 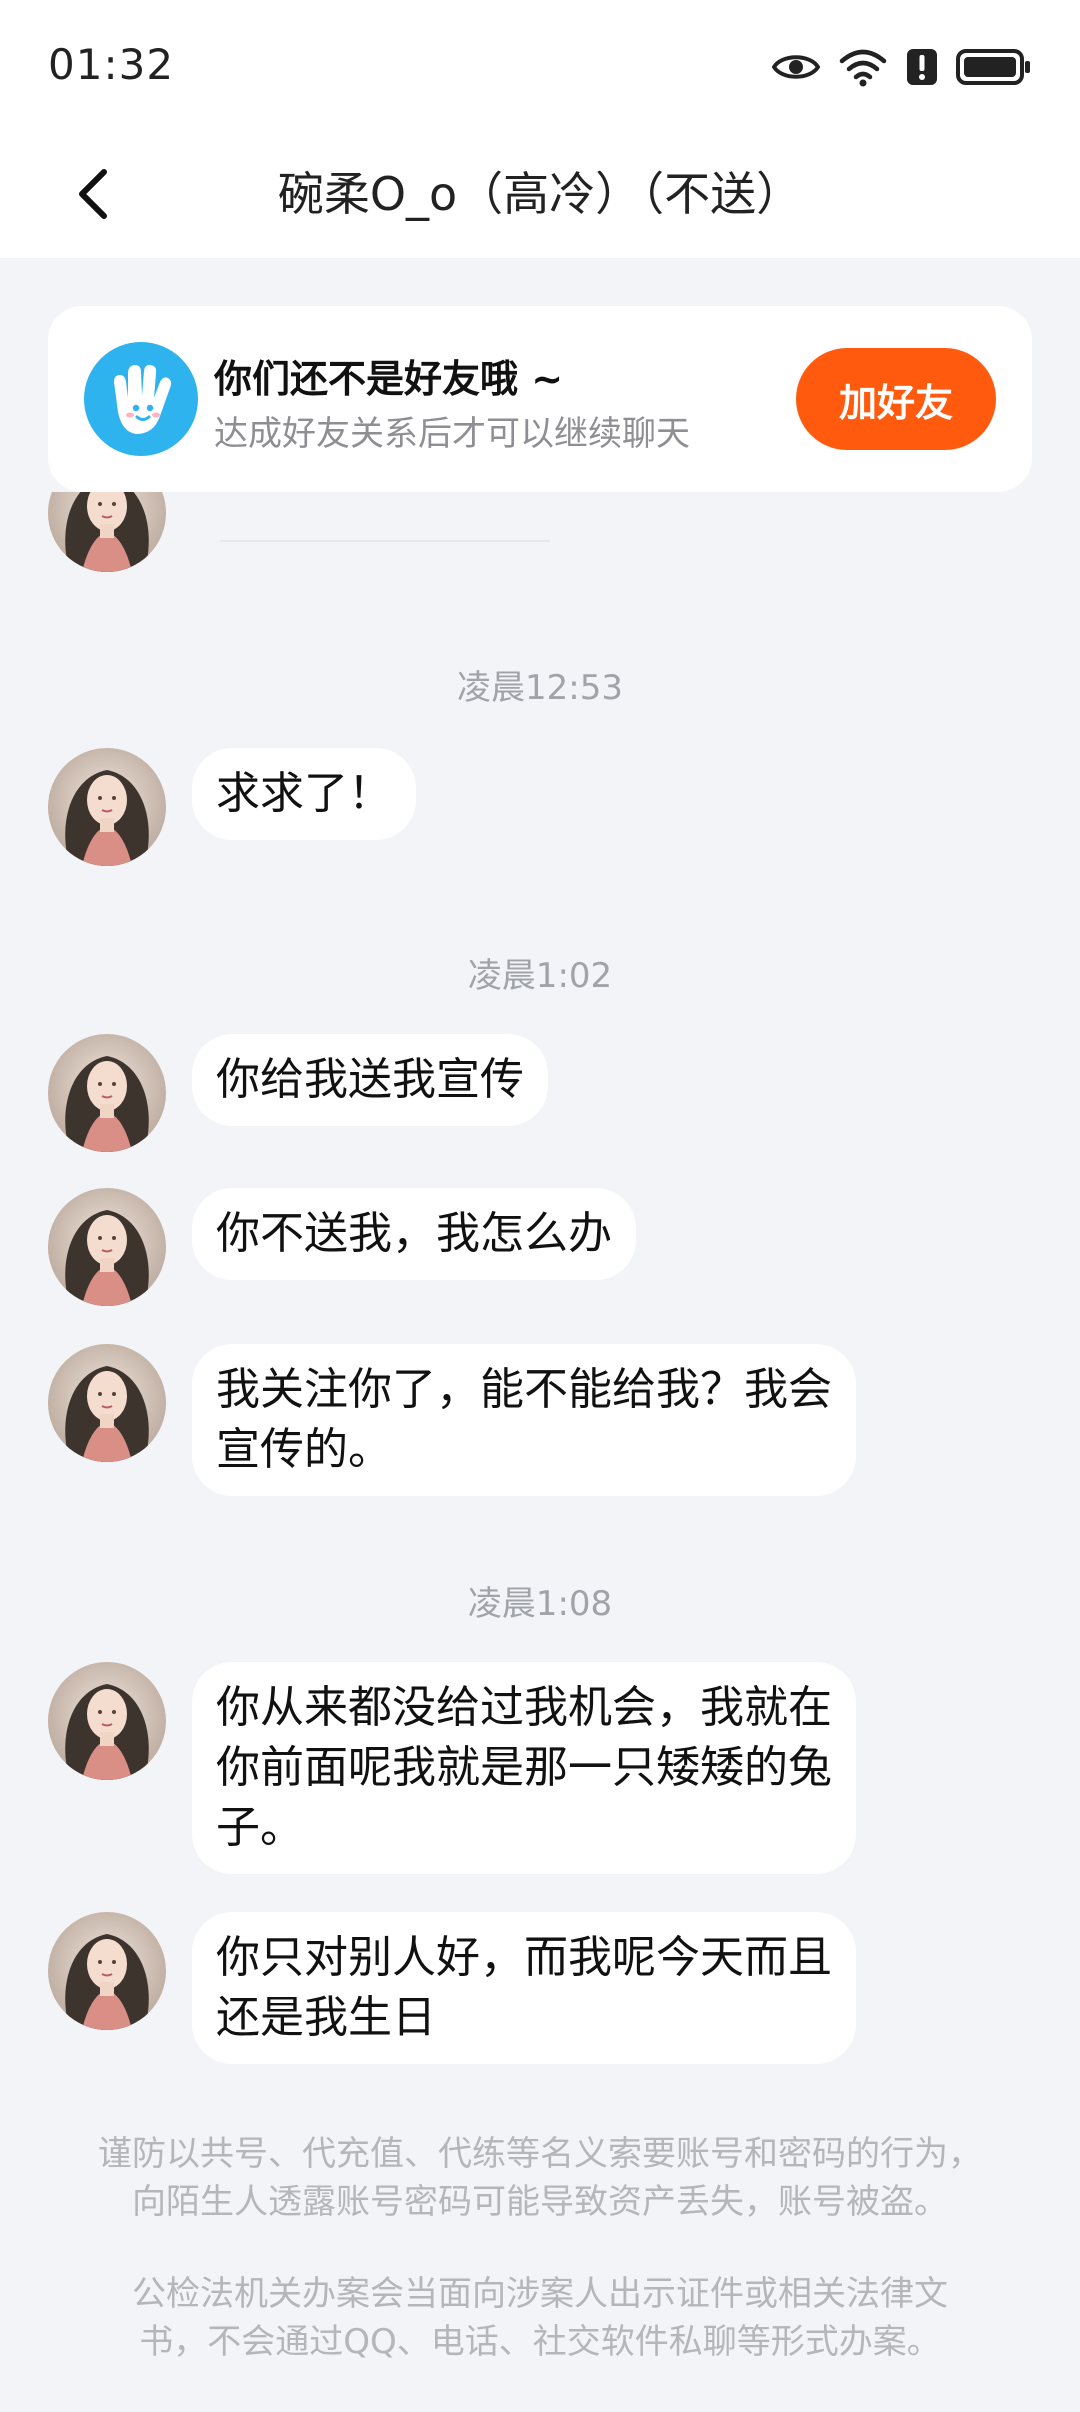 What do you see at coordinates (524, 1957) in the screenshot?
I see `message-line: 你只对别人好，而我呢今天而且` at bounding box center [524, 1957].